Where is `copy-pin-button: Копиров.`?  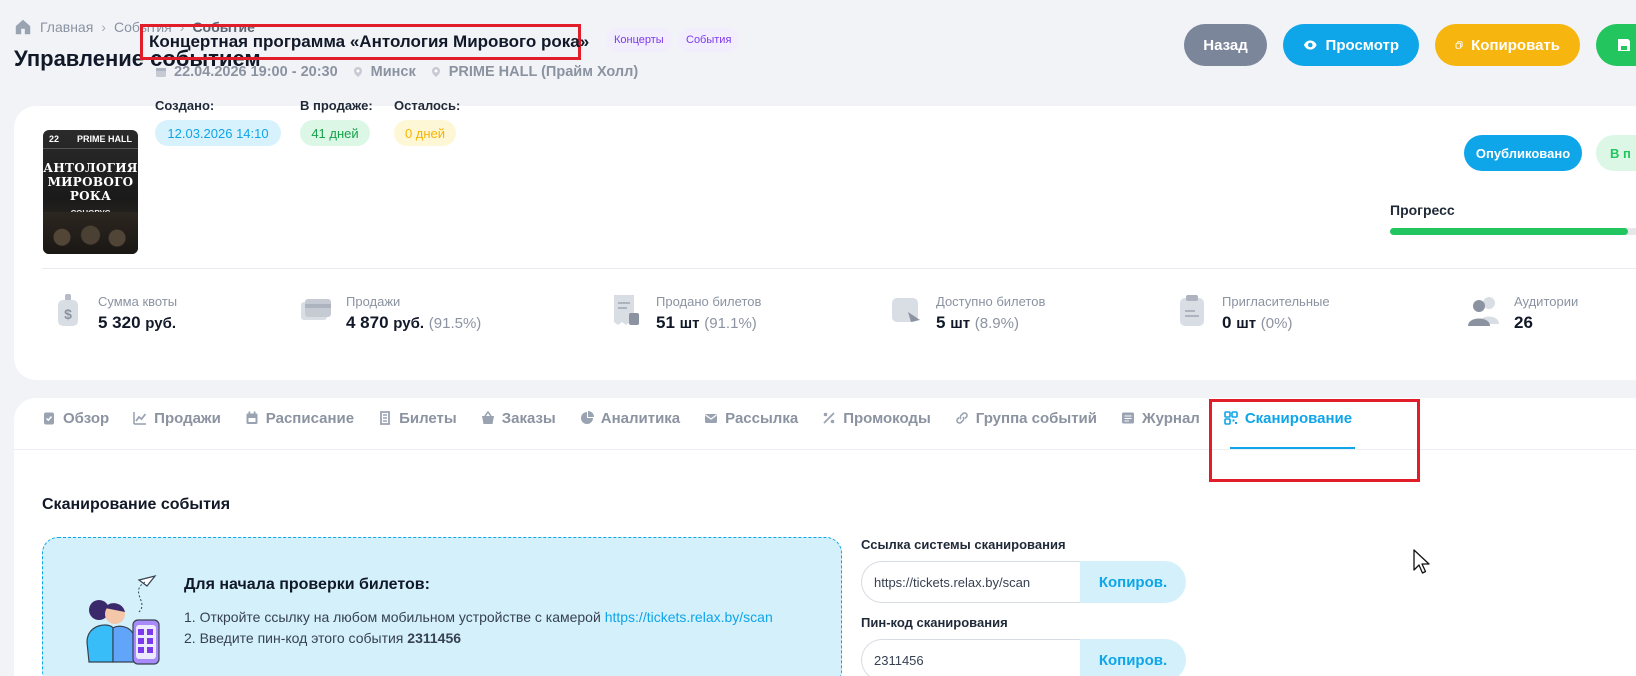
copy-pin-button: Копиров. is located at coordinates (1133, 657).